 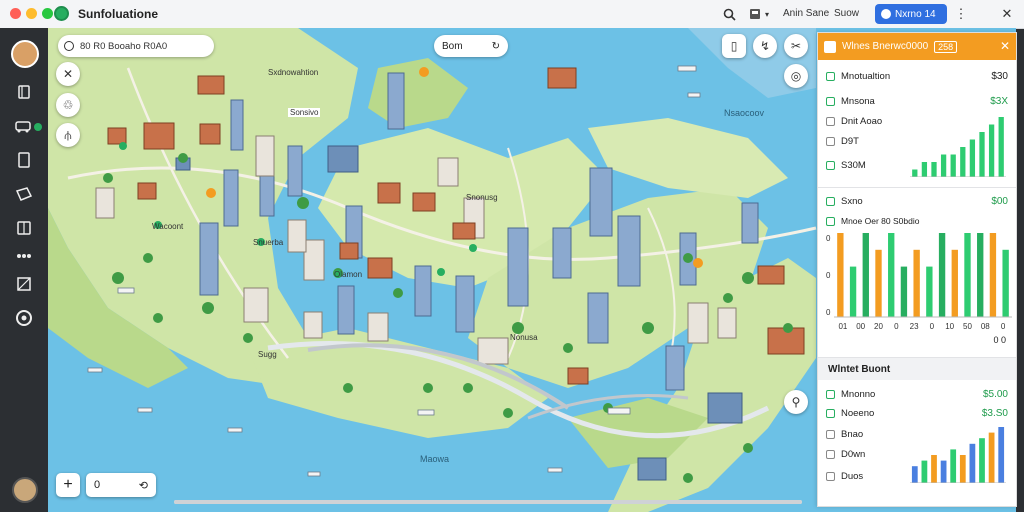 I want to click on panel-header: Wlnes Bnerwc0000 258 ✕, so click(x=917, y=46).